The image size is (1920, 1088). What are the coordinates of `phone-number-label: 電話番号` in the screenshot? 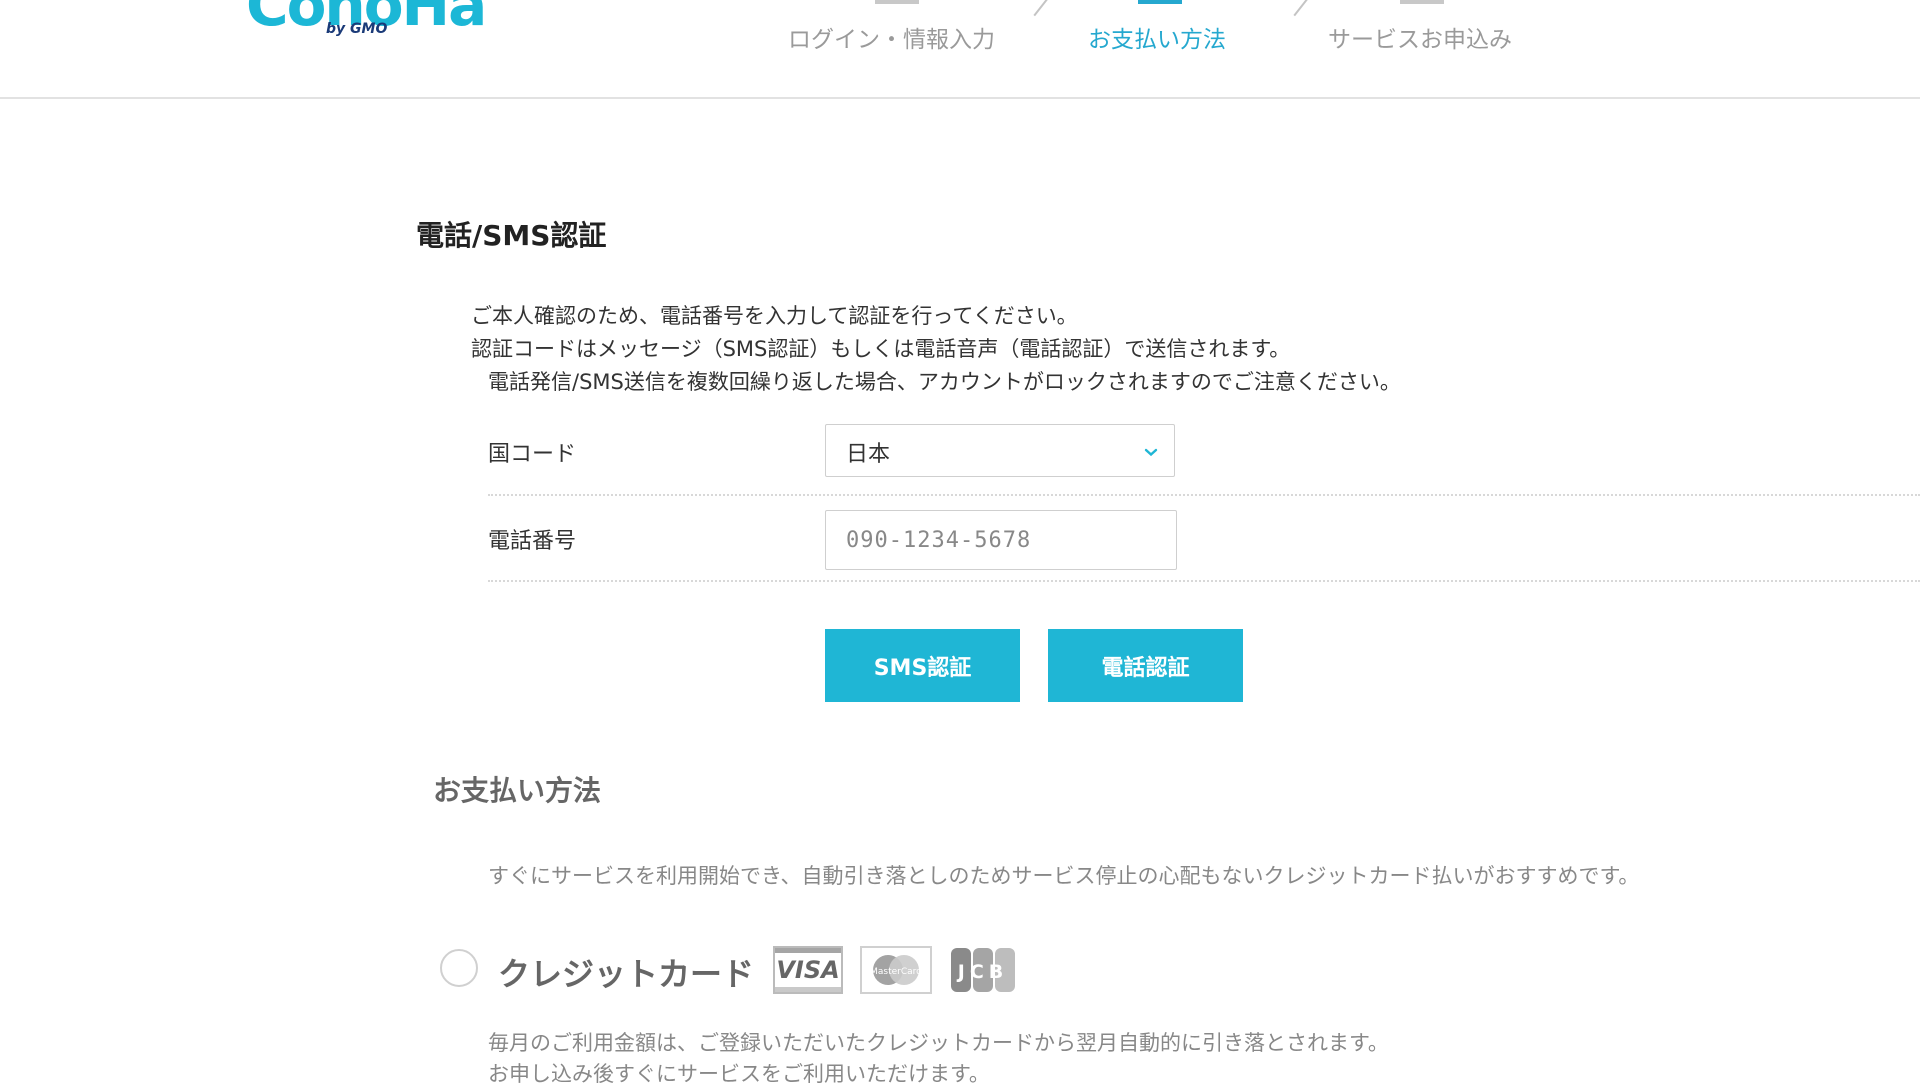 It's located at (532, 541).